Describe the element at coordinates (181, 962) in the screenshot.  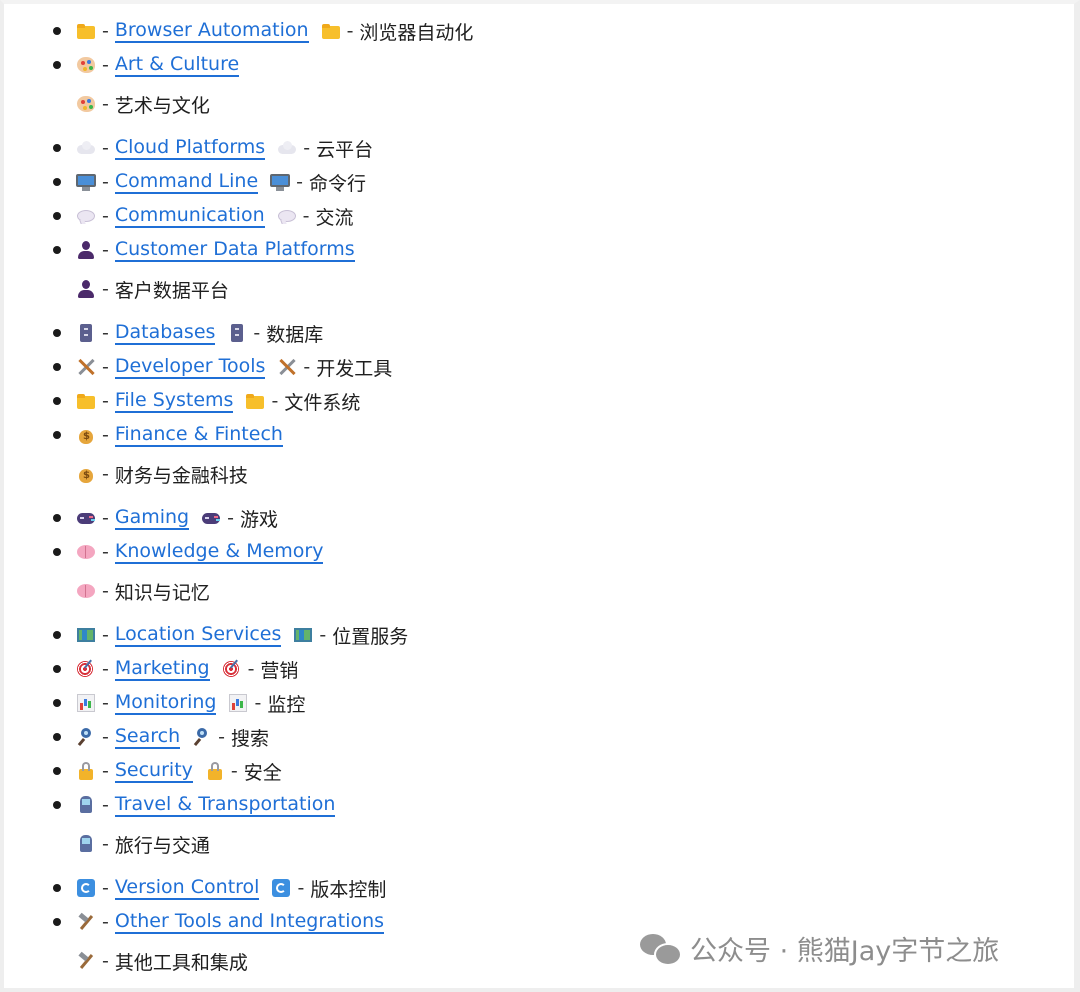
I see `category-name-zh: 其他工具和集成` at that location.